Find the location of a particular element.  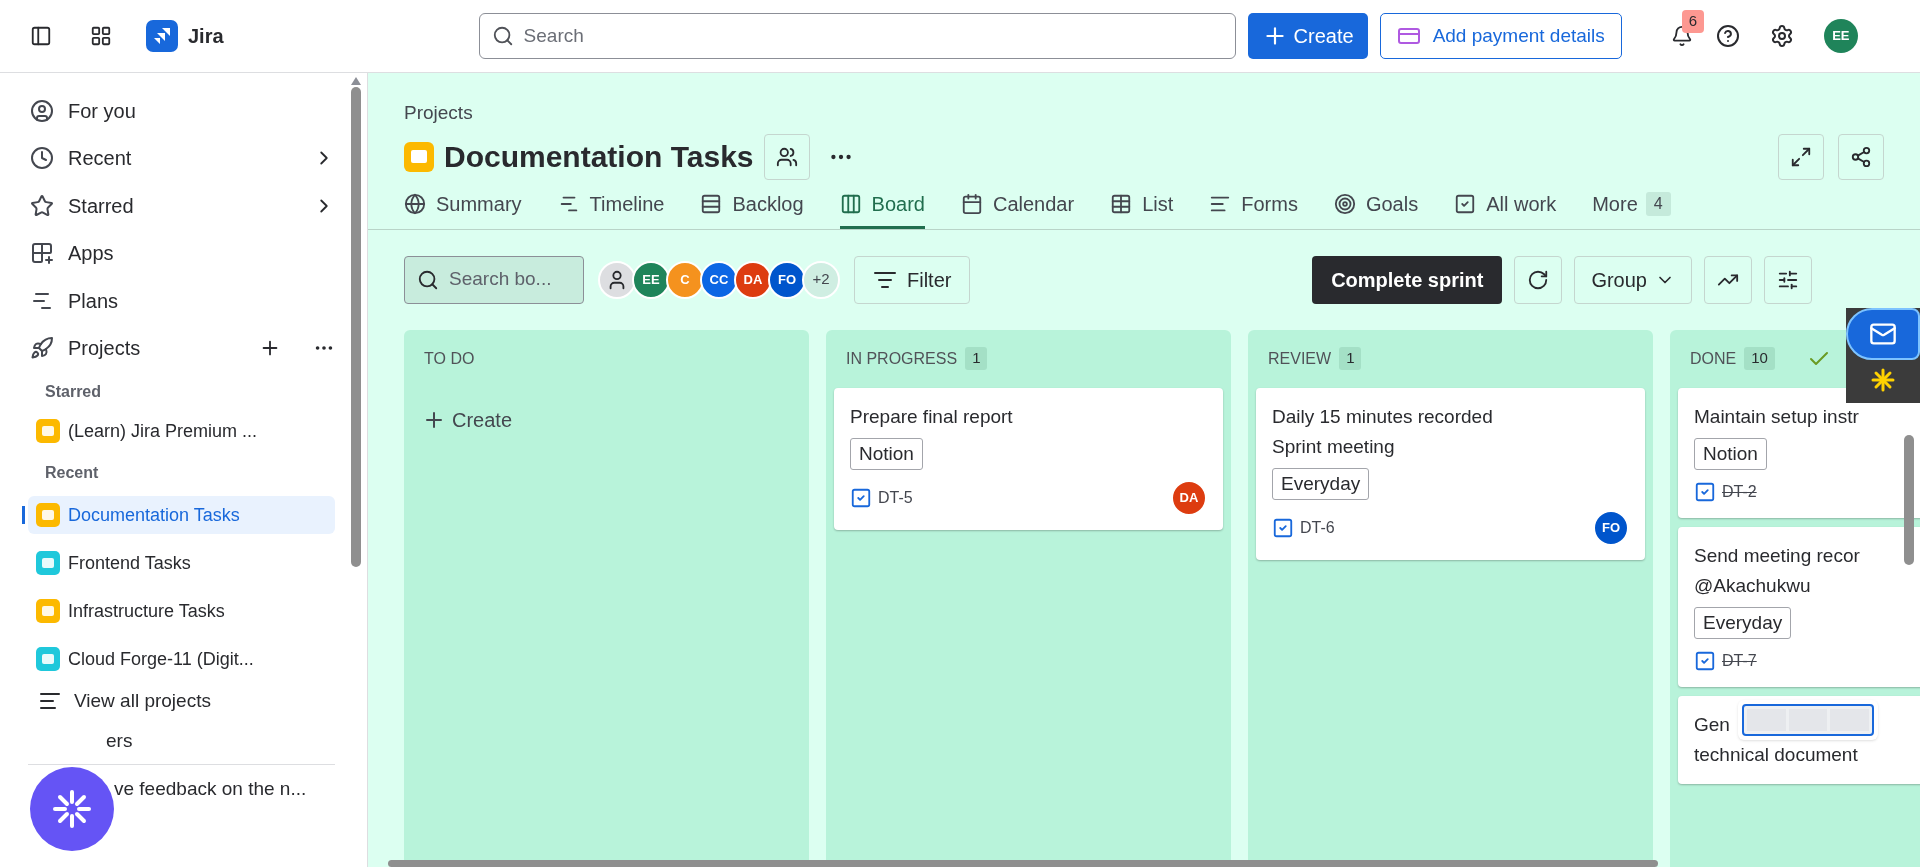

vertical-scrollbar is located at coordinates (1909, 500).